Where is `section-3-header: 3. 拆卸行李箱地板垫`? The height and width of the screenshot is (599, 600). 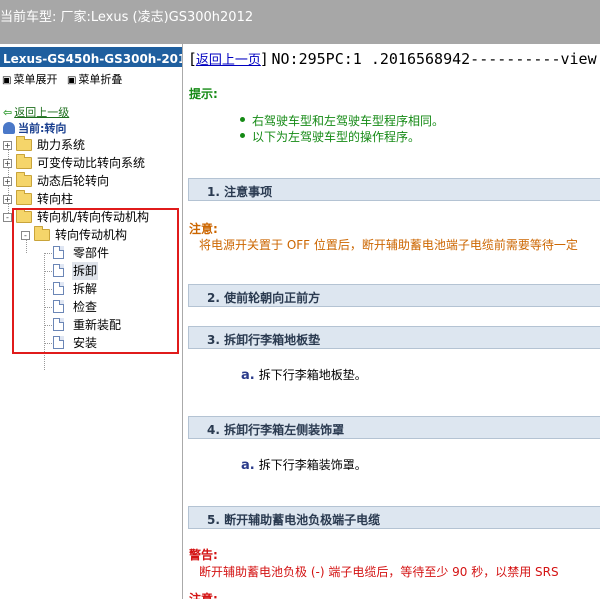 section-3-header: 3. 拆卸行李箱地板垫 is located at coordinates (394, 337).